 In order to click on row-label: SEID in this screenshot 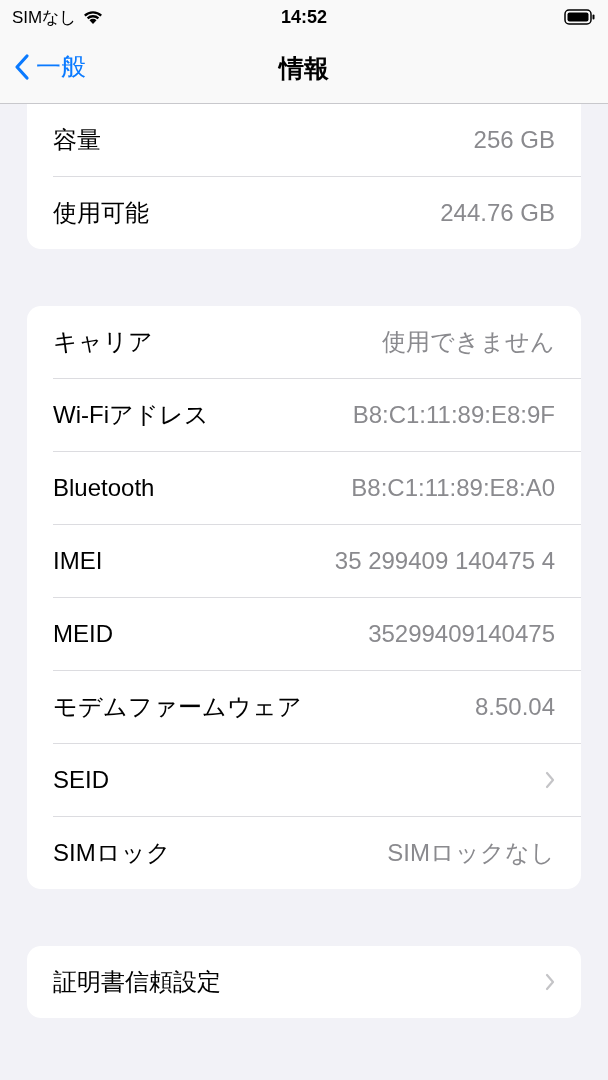, I will do `click(81, 780)`.